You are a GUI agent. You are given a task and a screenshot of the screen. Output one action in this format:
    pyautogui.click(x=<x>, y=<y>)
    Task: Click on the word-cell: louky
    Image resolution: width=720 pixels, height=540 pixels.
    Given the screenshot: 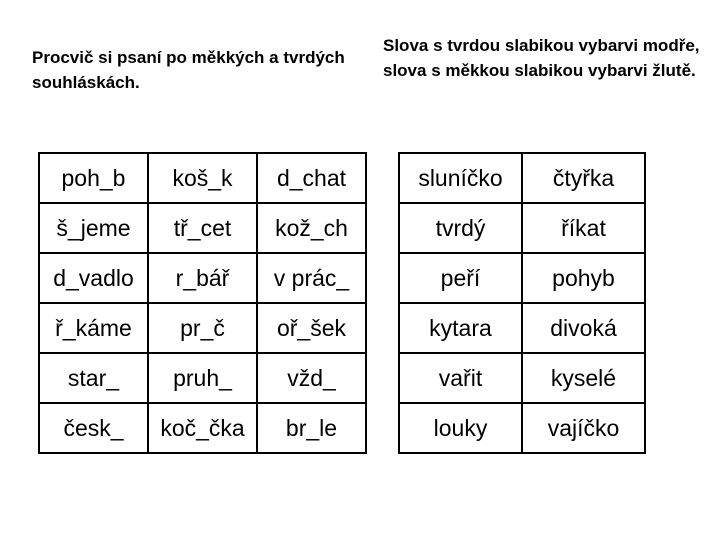 What is the action you would take?
    pyautogui.click(x=460, y=428)
    